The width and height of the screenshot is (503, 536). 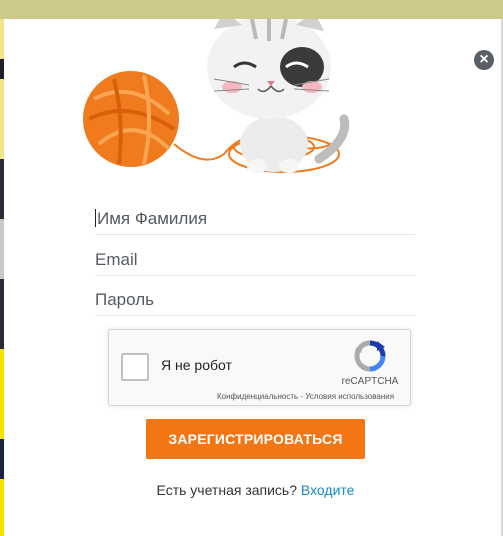 What do you see at coordinates (328, 490) in the screenshot?
I see `login-link: Входите` at bounding box center [328, 490].